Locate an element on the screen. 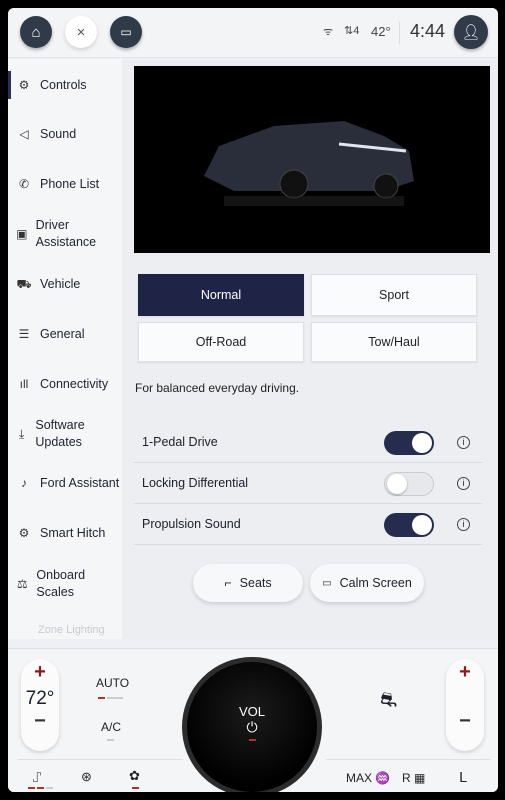 The image size is (505, 800). seat-icon: ⌐ is located at coordinates (228, 583).